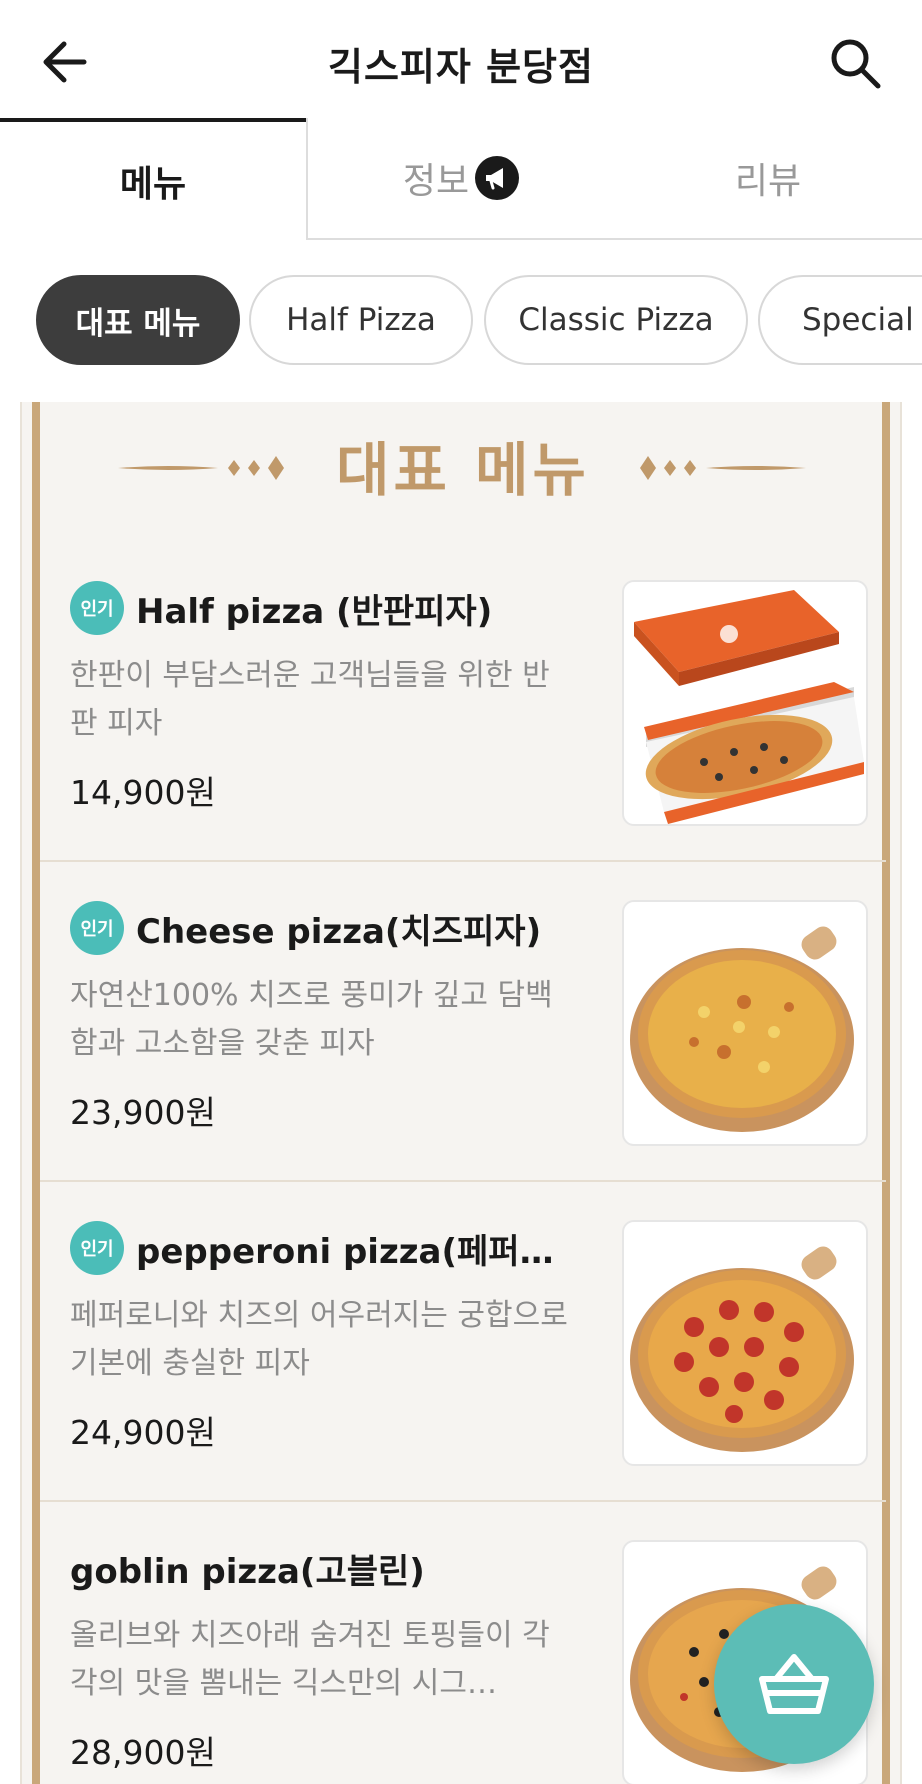 The image size is (922, 1784). I want to click on menu-item-price: 28,900원, so click(143, 1752).